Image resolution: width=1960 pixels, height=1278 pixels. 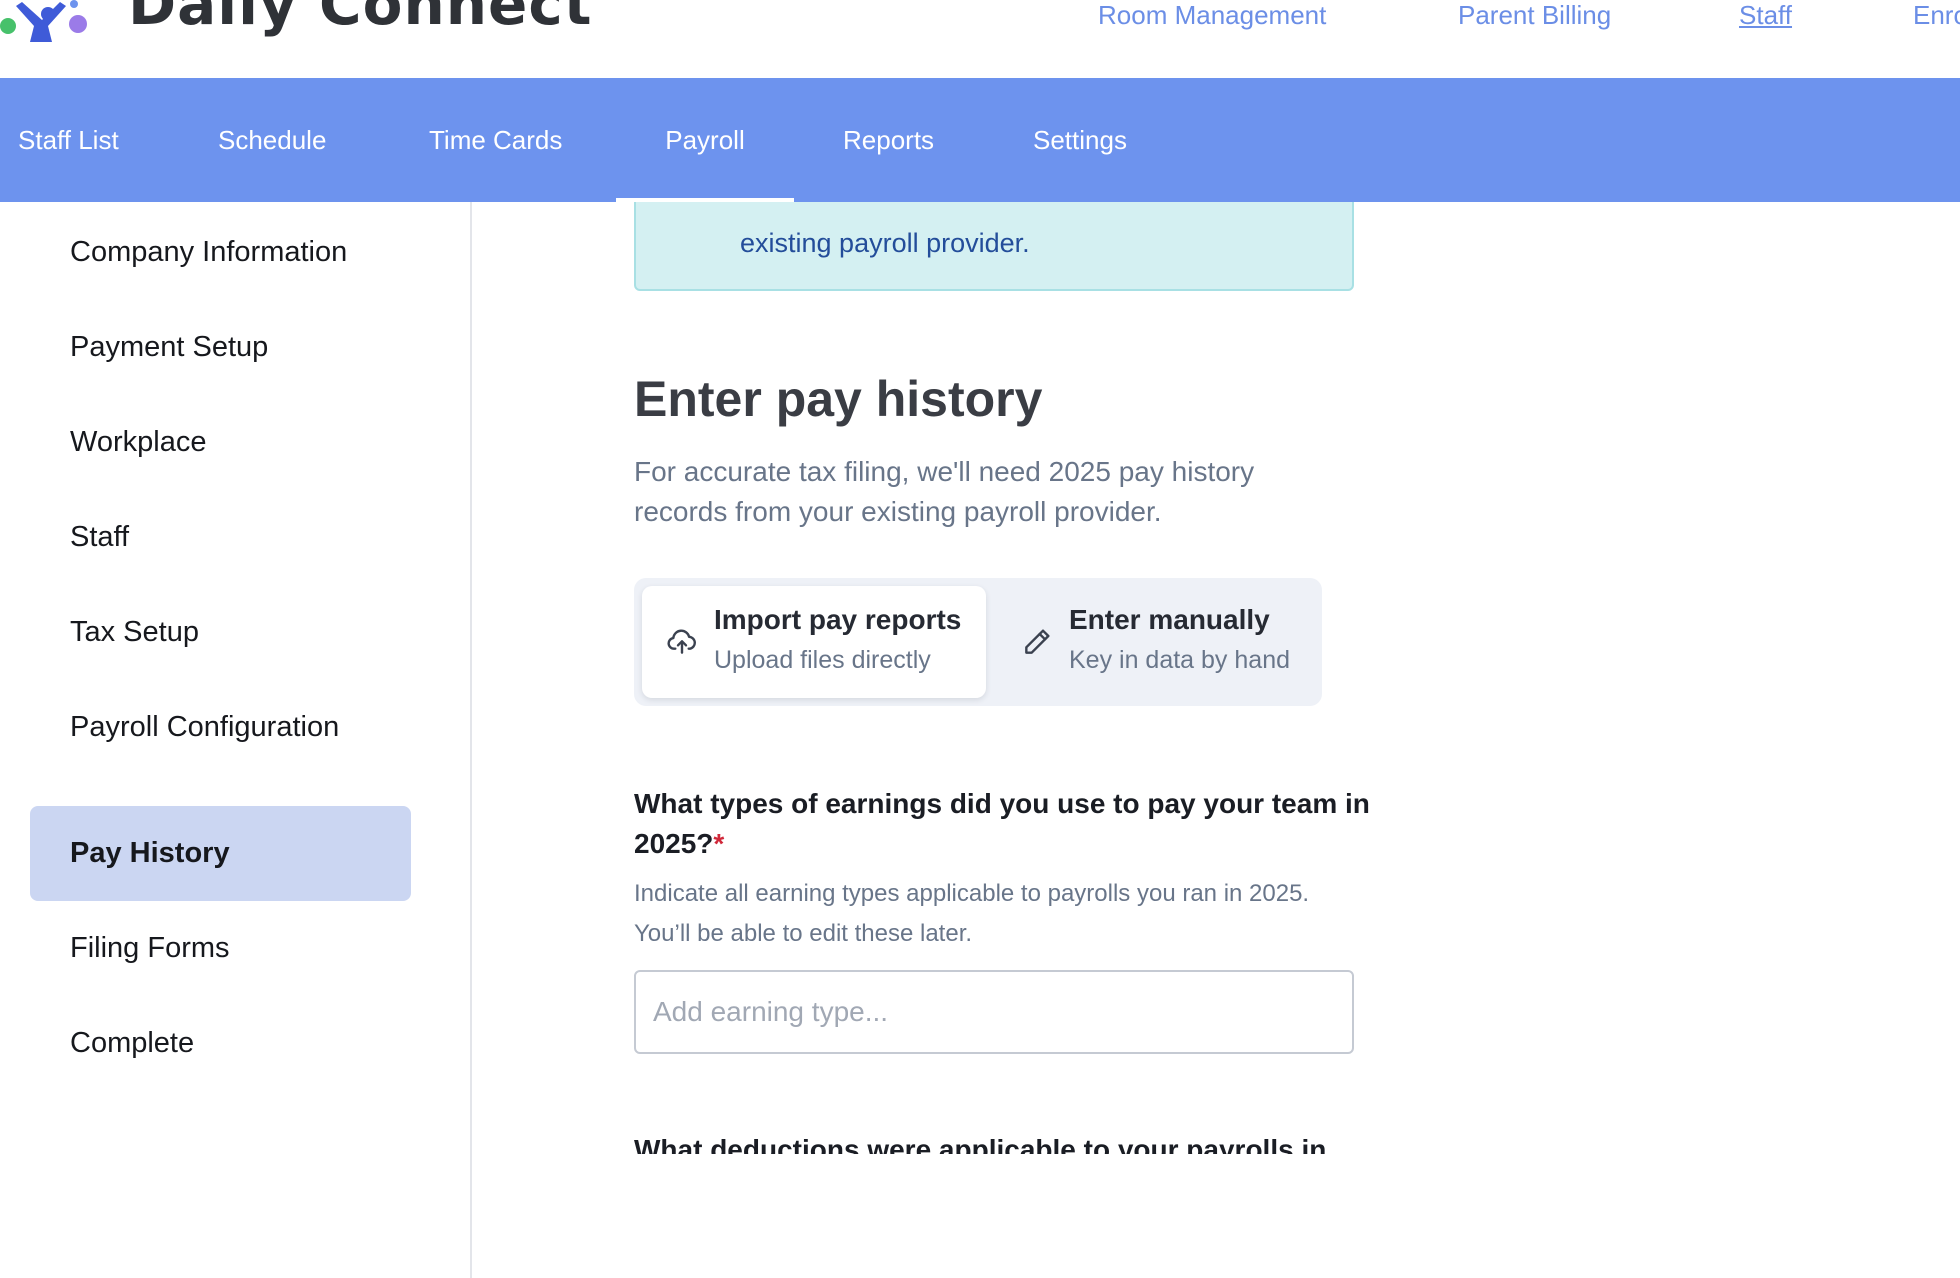 What do you see at coordinates (495, 140) in the screenshot?
I see `tab-time-cards: Time Cards` at bounding box center [495, 140].